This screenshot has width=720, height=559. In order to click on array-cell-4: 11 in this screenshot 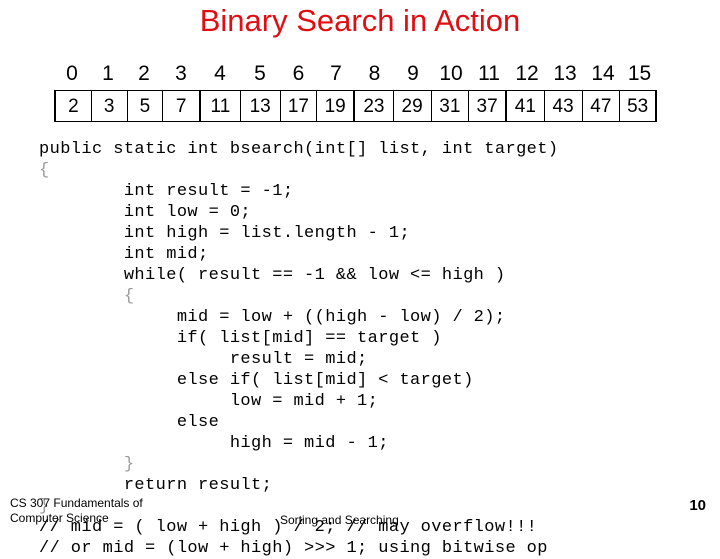, I will do `click(221, 106)`.